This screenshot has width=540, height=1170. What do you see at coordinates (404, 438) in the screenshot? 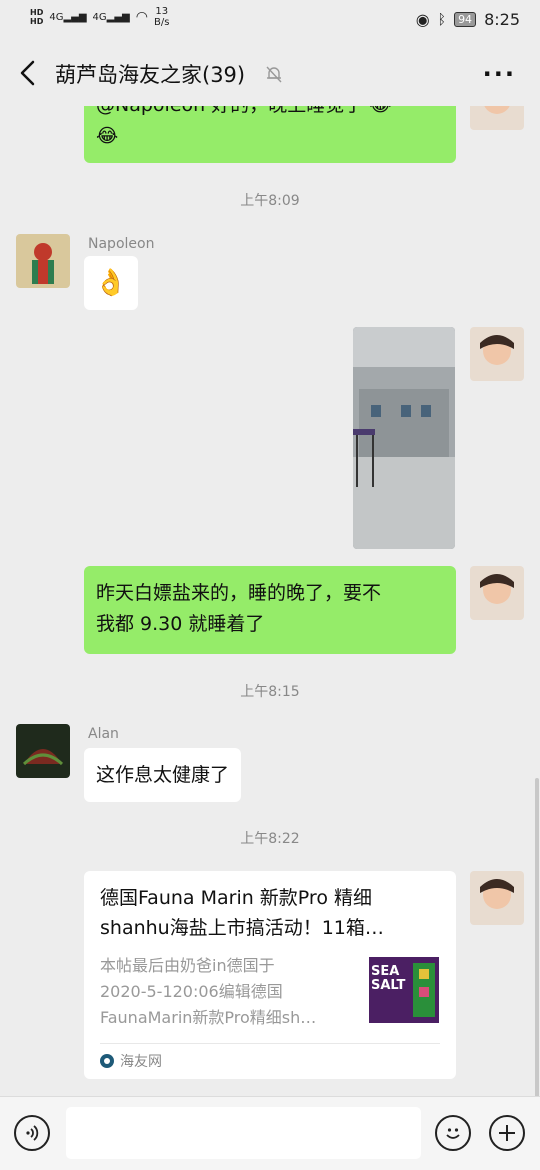
I see `image-message` at bounding box center [404, 438].